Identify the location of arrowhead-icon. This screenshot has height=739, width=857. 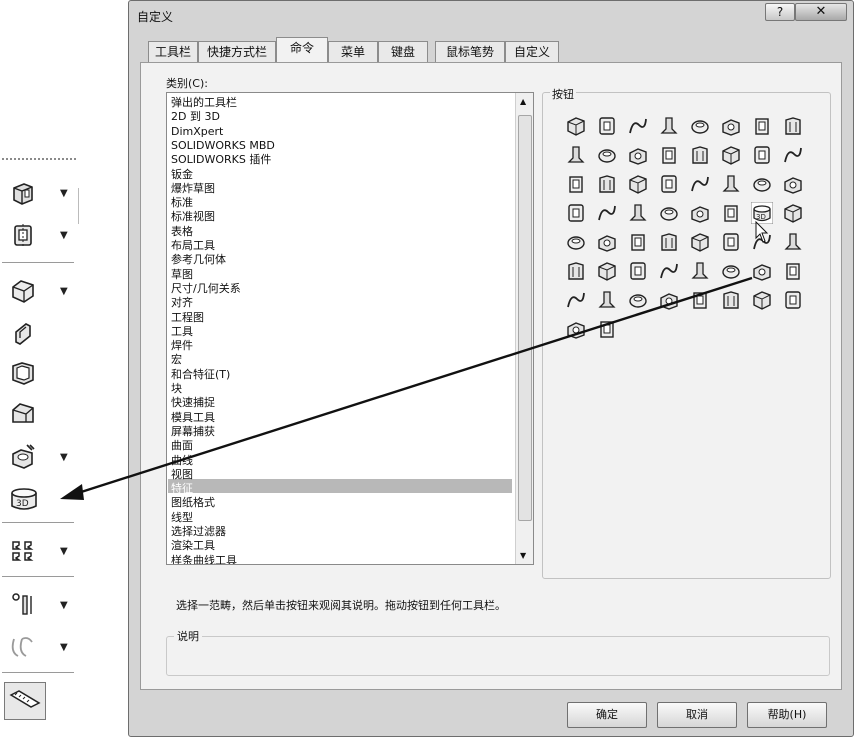
(72, 492).